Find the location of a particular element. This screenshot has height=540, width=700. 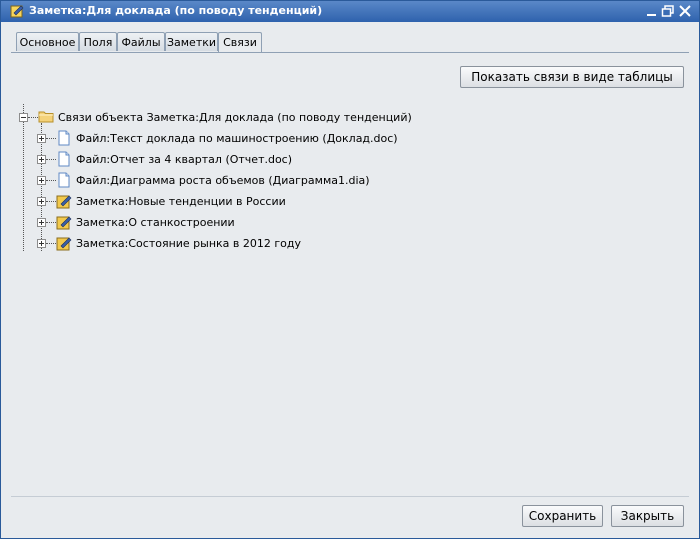

footer-divider is located at coordinates (350, 496).